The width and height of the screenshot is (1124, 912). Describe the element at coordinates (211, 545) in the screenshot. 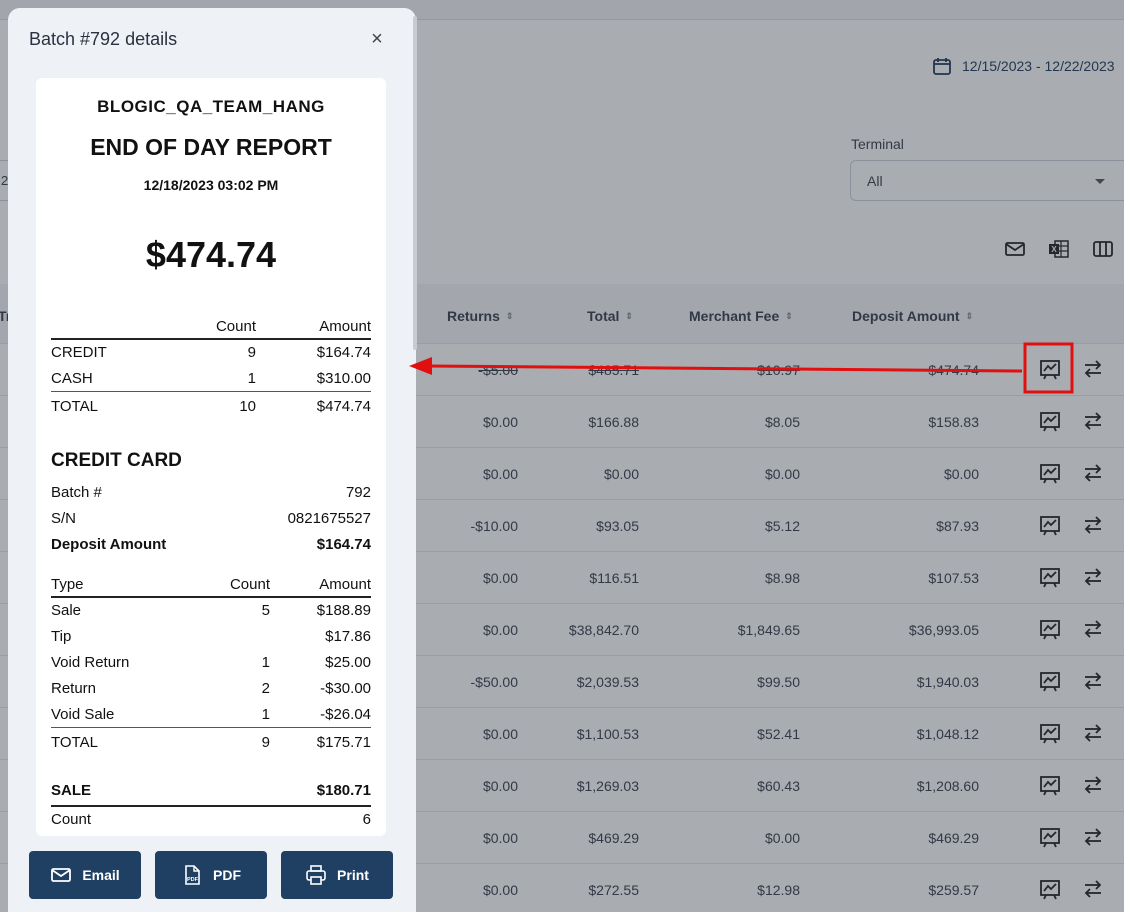

I see `deposit-amount-row: Deposit Amount $164.74` at that location.